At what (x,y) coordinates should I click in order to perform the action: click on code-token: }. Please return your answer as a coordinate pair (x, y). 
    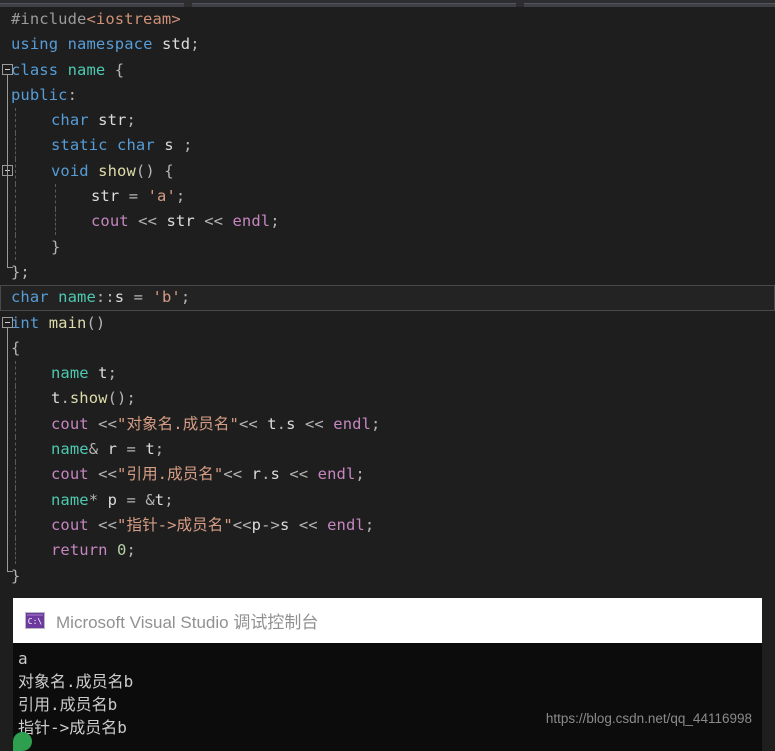
    Looking at the image, I should click on (16, 575).